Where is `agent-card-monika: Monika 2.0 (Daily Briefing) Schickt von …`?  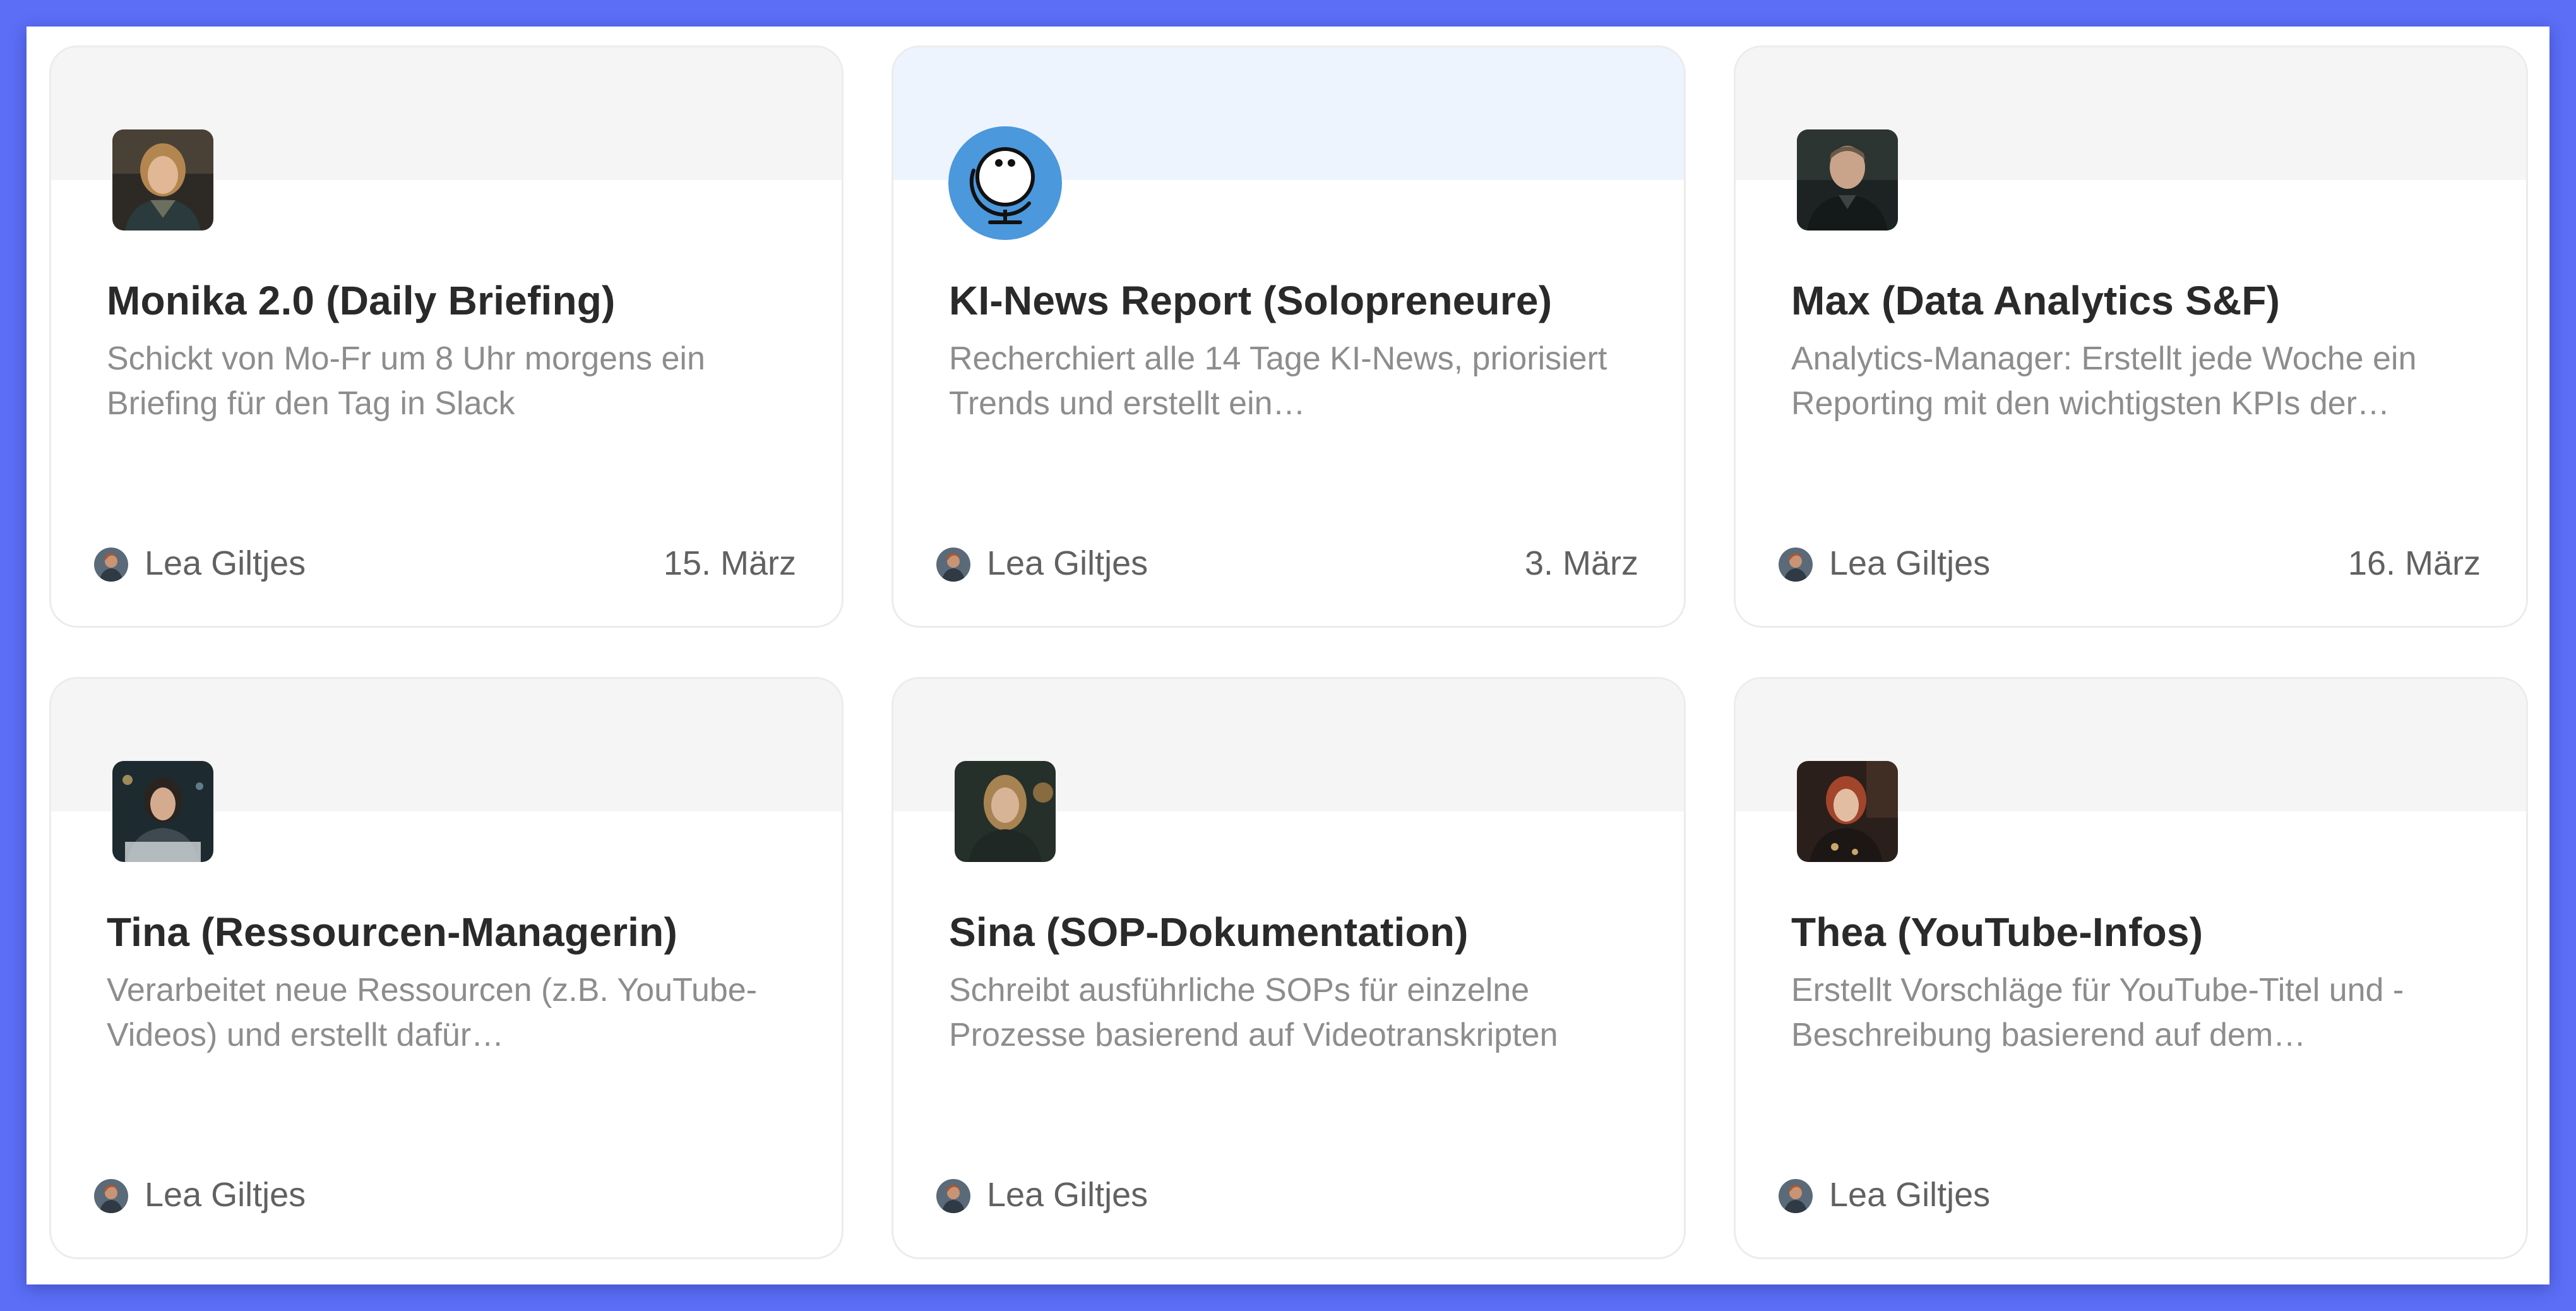
agent-card-monika: Monika 2.0 (Daily Briefing) Schickt von … is located at coordinates (446, 336).